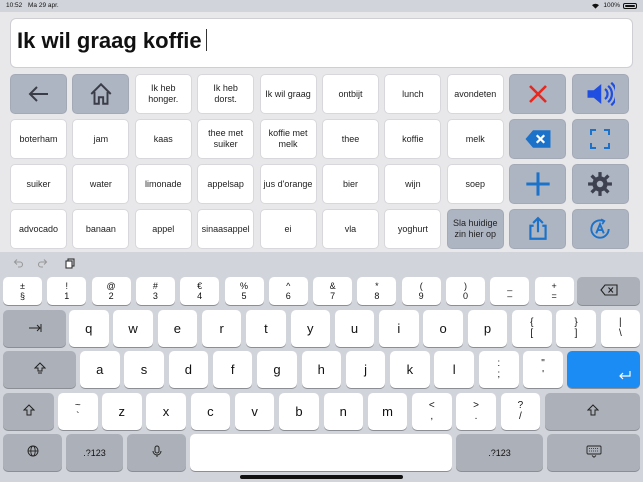  What do you see at coordinates (620, 328) in the screenshot?
I see `key-\: | \` at bounding box center [620, 328].